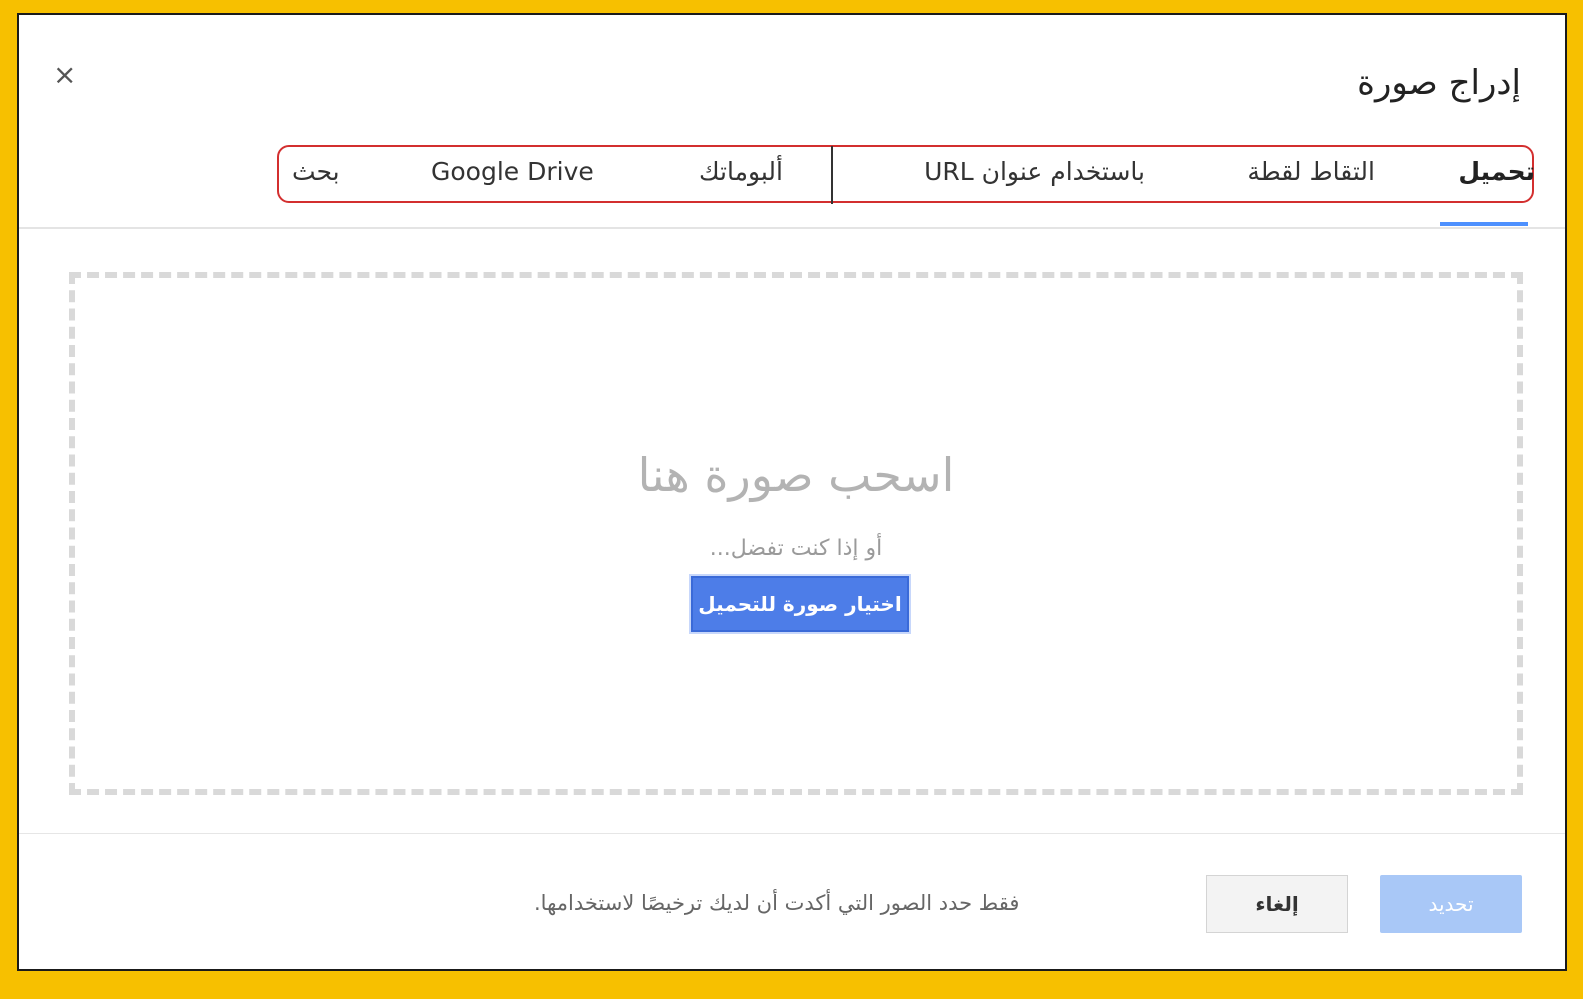 This screenshot has width=1583, height=999. Describe the element at coordinates (796, 475) in the screenshot. I see `drag-image-text: اسحب صورة هنا` at that location.